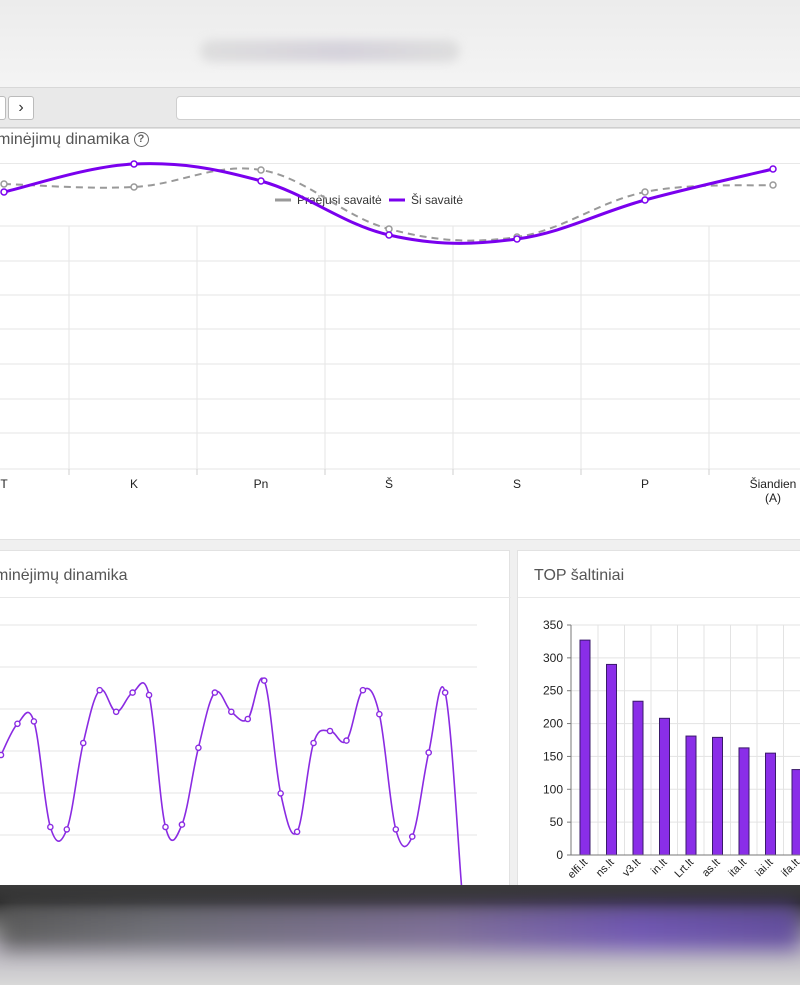  Describe the element at coordinates (437, 199) in the screenshot. I see `legend-label: Ši savaitė` at that location.